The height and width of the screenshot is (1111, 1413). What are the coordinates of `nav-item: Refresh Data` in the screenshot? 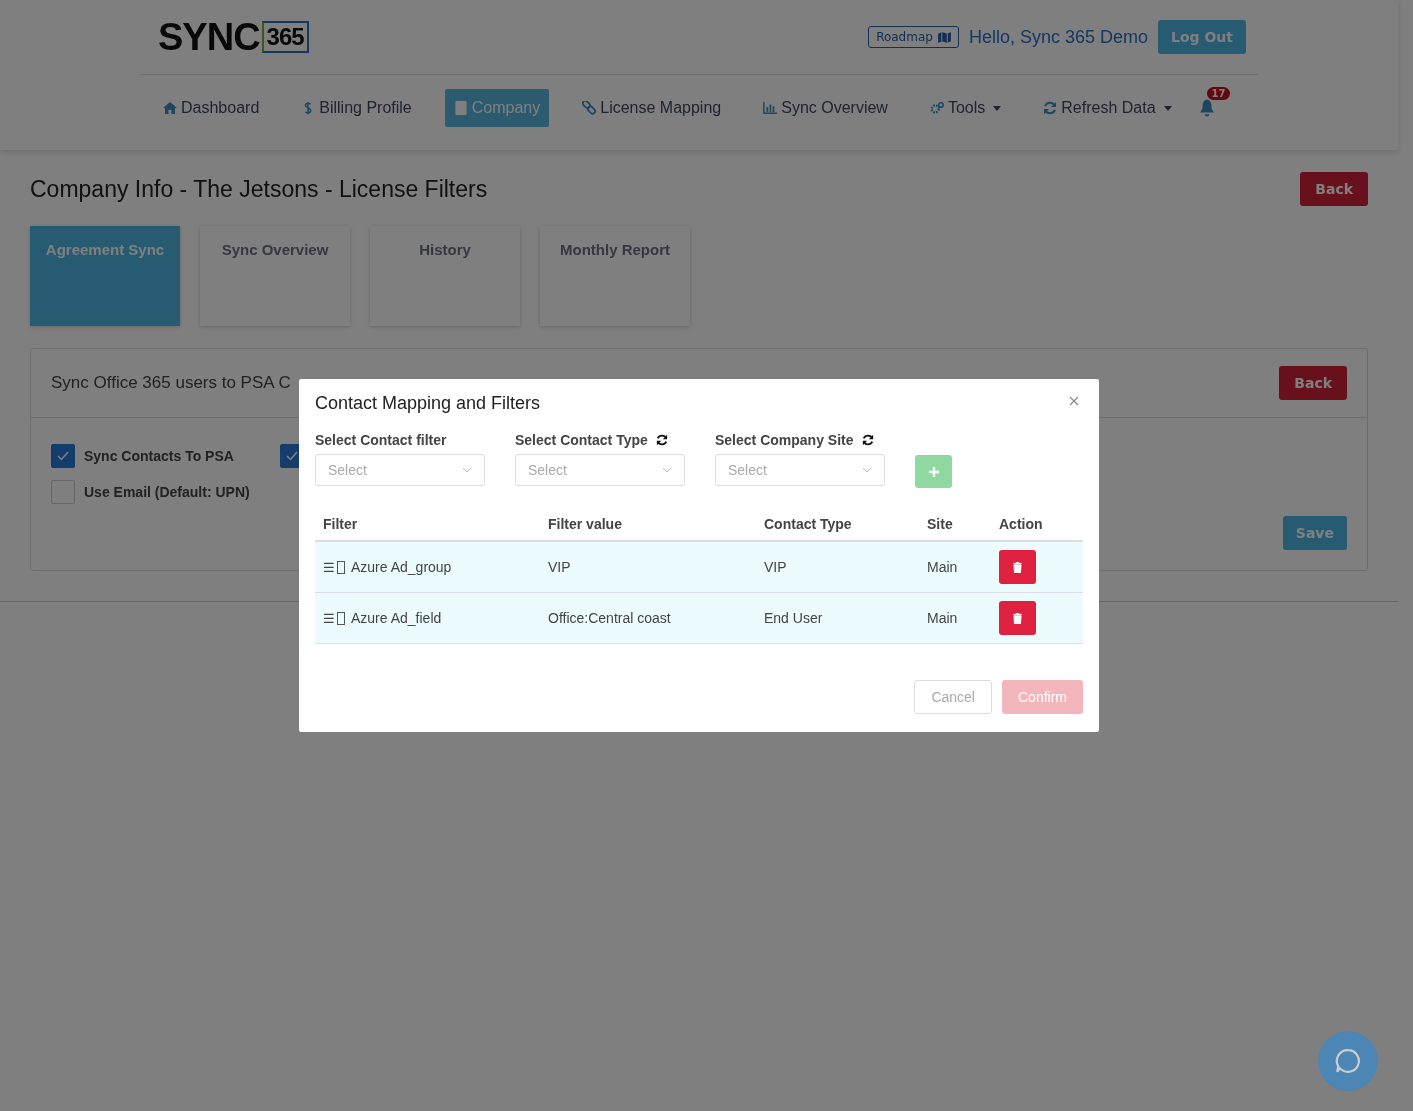 It's located at (1107, 108).